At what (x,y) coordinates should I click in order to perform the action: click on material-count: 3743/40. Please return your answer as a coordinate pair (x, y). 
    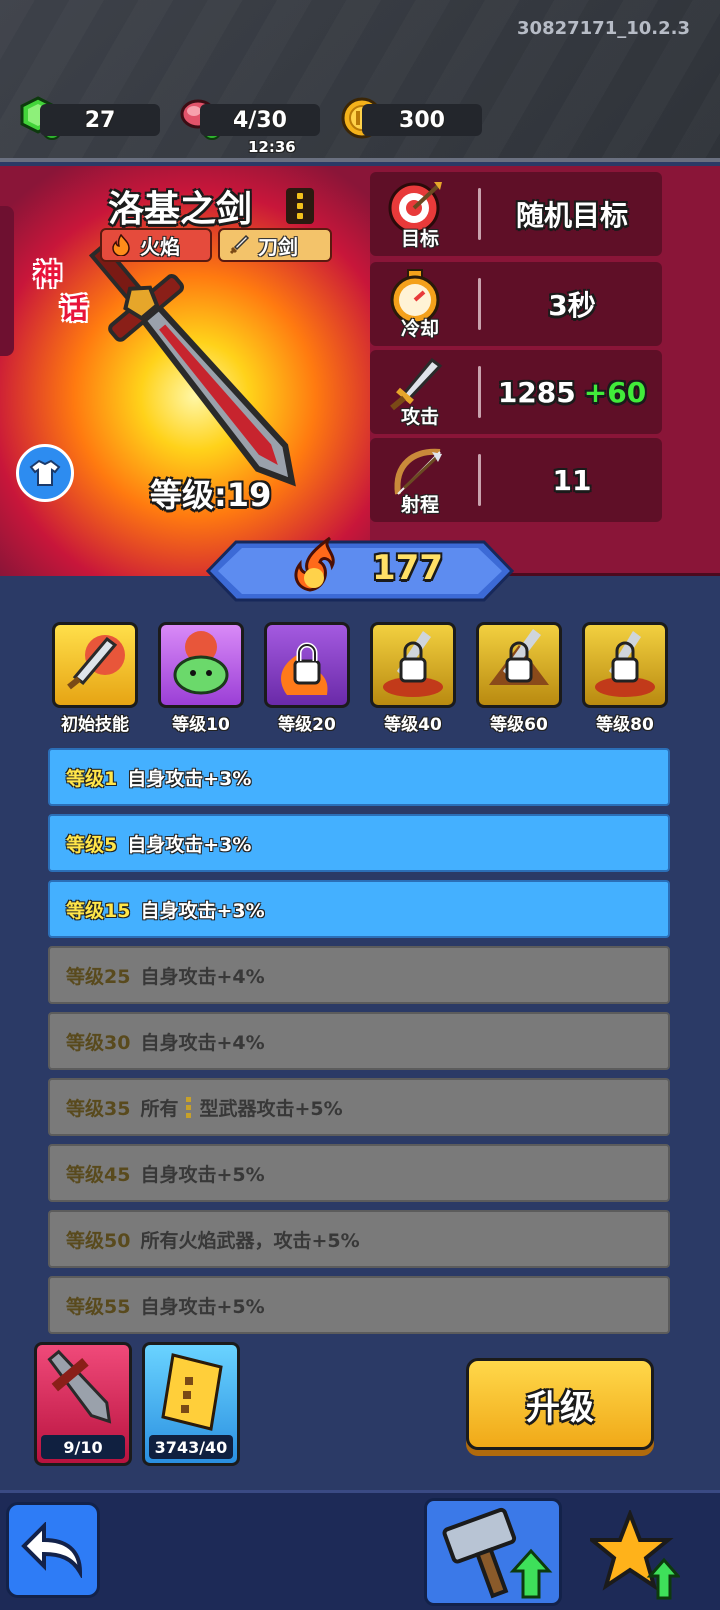
    Looking at the image, I should click on (191, 1447).